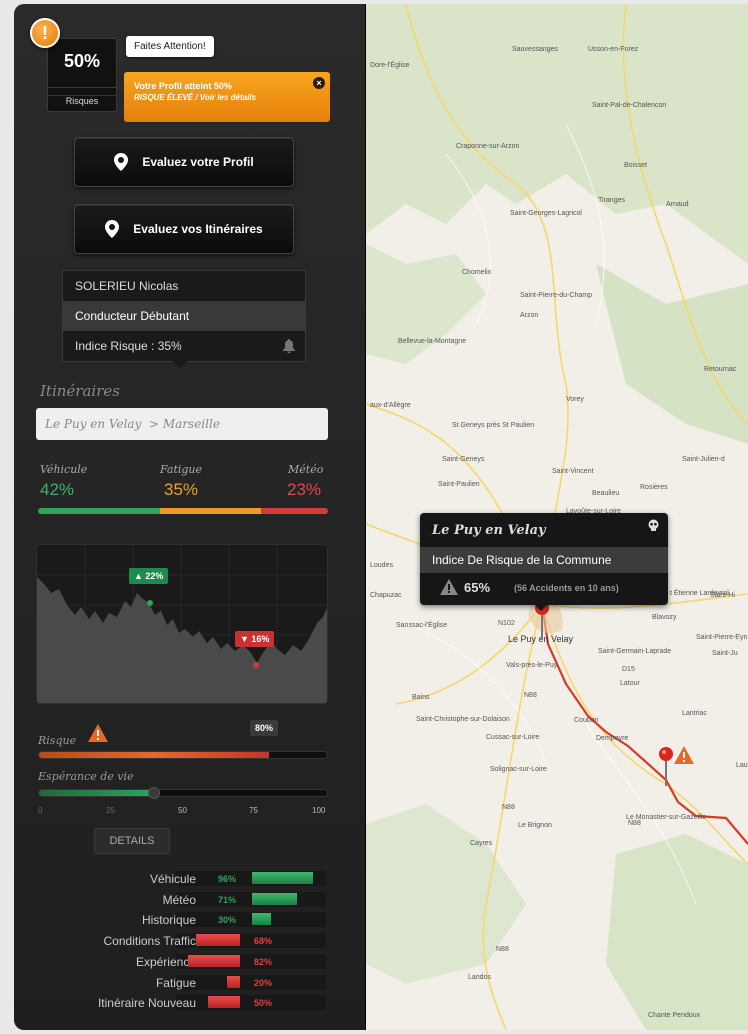 The height and width of the screenshot is (1034, 748). I want to click on risk-score-box: 50% Risques, so click(82, 75).